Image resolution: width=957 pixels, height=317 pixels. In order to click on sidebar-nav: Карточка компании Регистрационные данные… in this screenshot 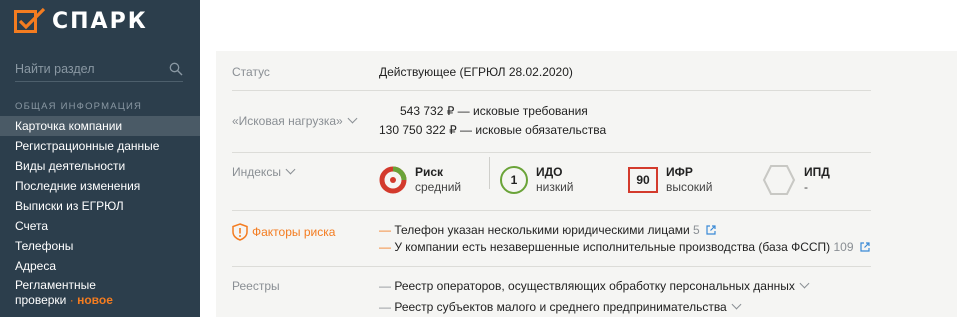, I will do `click(100, 212)`.